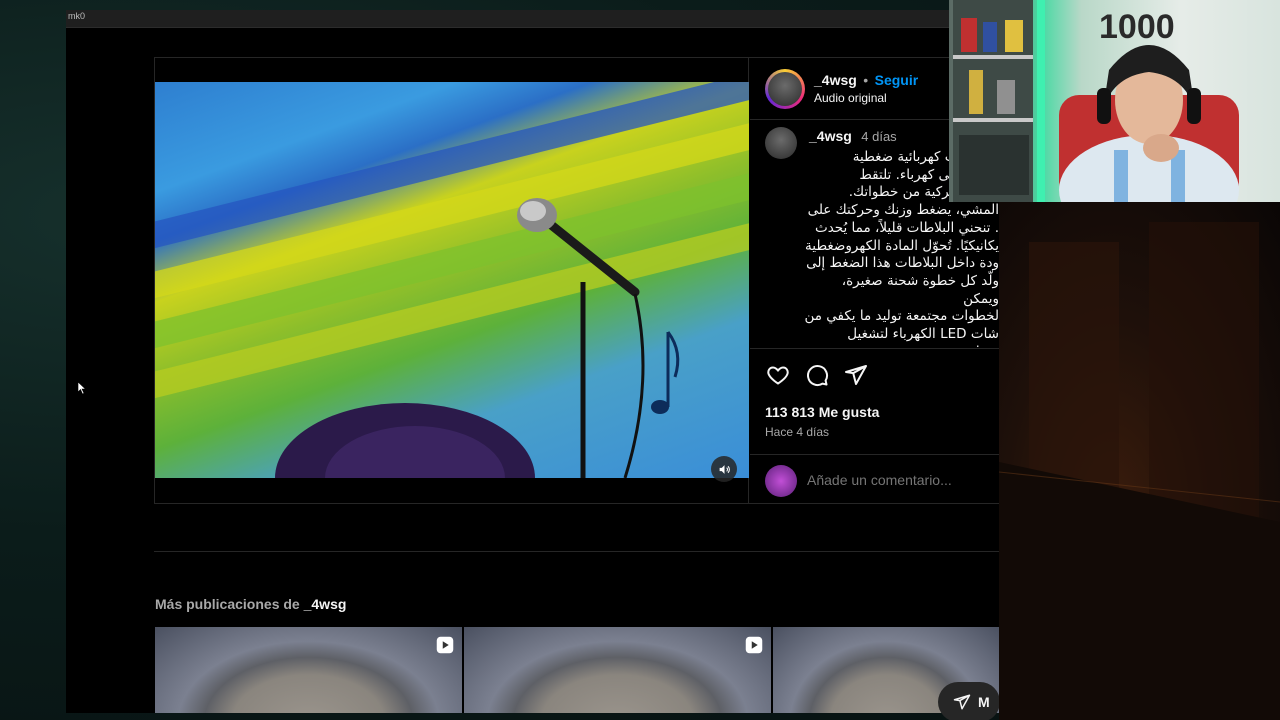  Describe the element at coordinates (897, 480) in the screenshot. I see `comment-input` at that location.